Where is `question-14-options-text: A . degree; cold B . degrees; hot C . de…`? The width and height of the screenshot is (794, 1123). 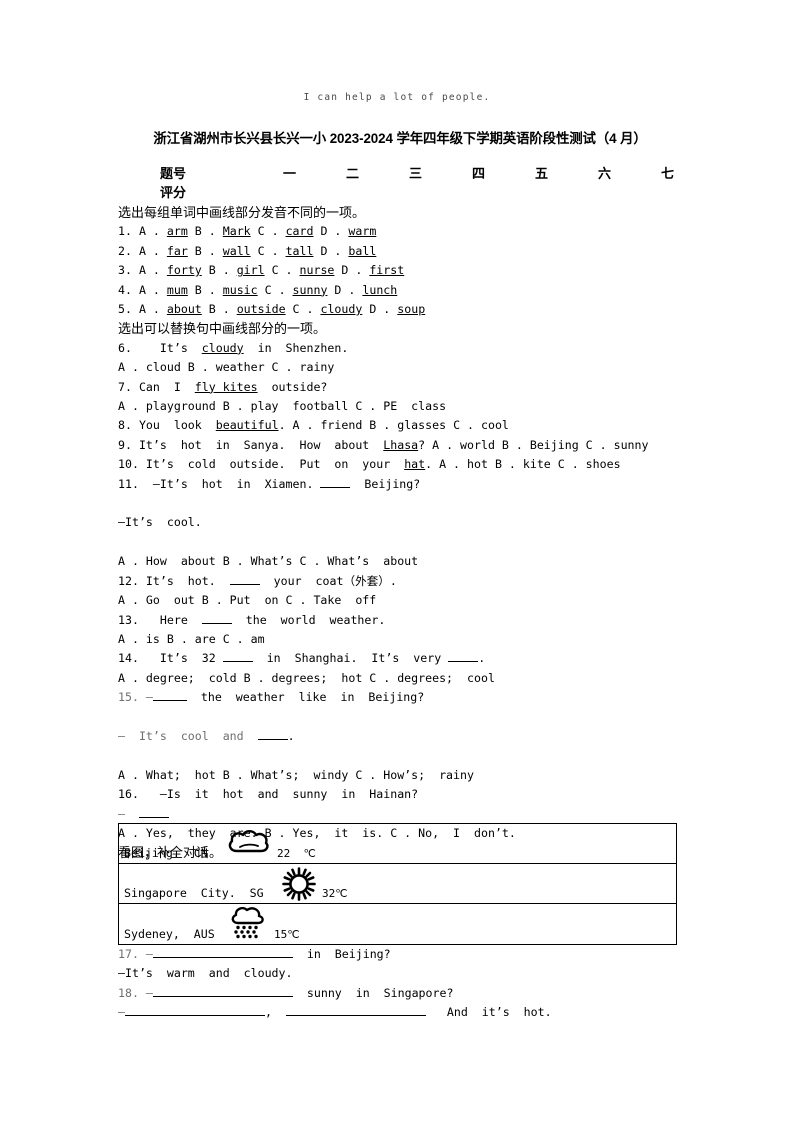
question-14-options-text: A . degree; cold B . degrees; hot C . de… is located at coordinates (306, 677).